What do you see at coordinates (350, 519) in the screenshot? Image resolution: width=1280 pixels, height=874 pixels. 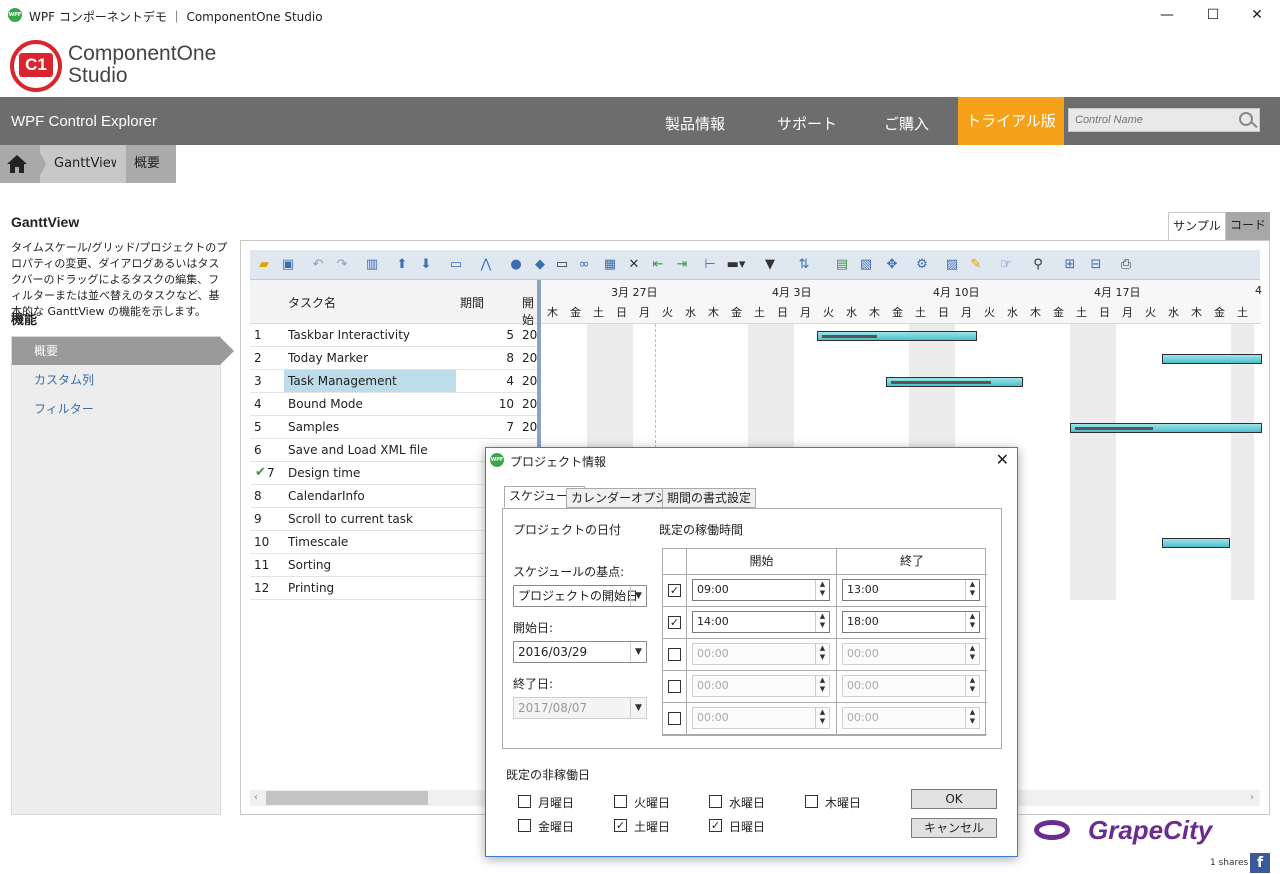 I see `task-name-cell: Scroll to current task` at bounding box center [350, 519].